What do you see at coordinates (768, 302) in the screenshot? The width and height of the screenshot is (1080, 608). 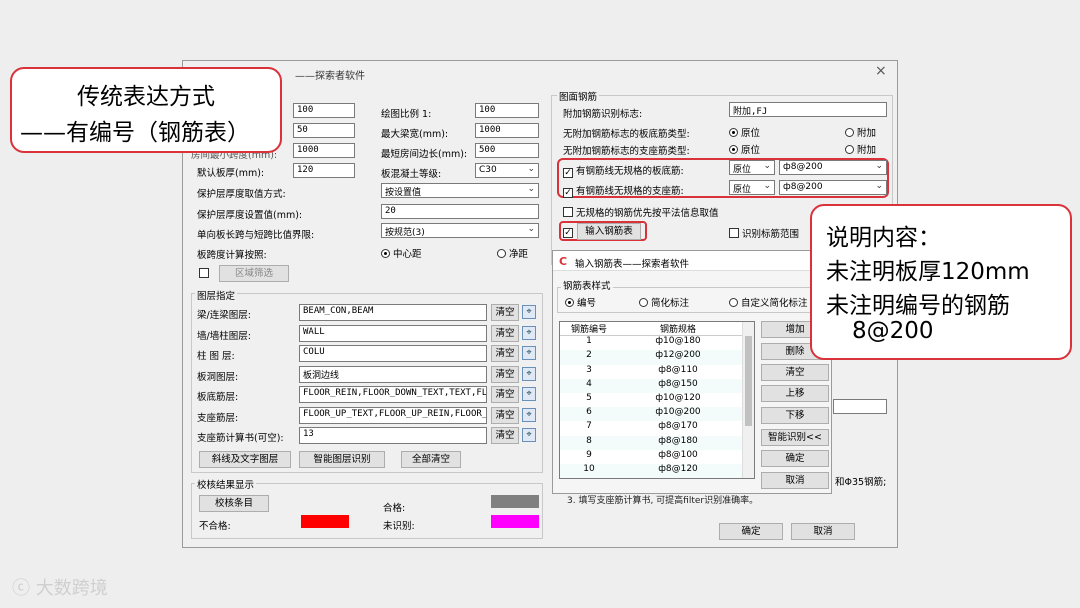 I see `style-custom-radio: 自定义简化标注` at bounding box center [768, 302].